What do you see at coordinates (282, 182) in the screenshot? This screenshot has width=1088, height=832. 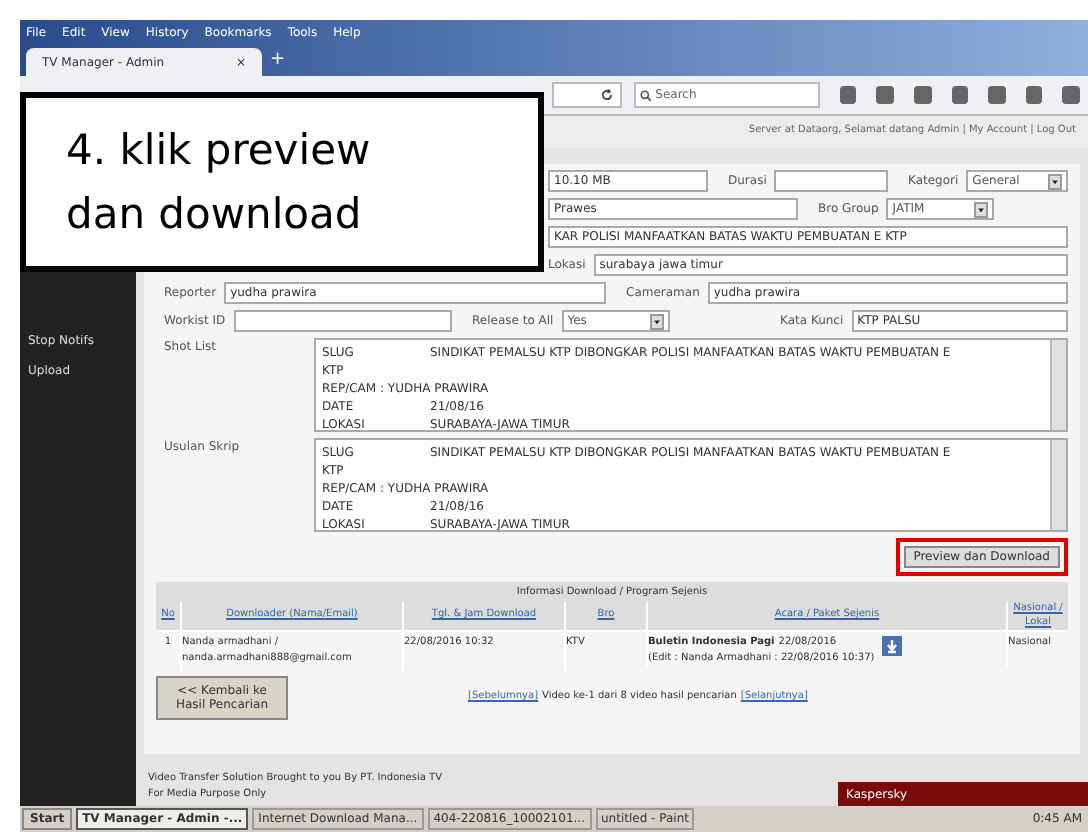 I see `callout-tooltip: 4. klik preview dan download` at bounding box center [282, 182].